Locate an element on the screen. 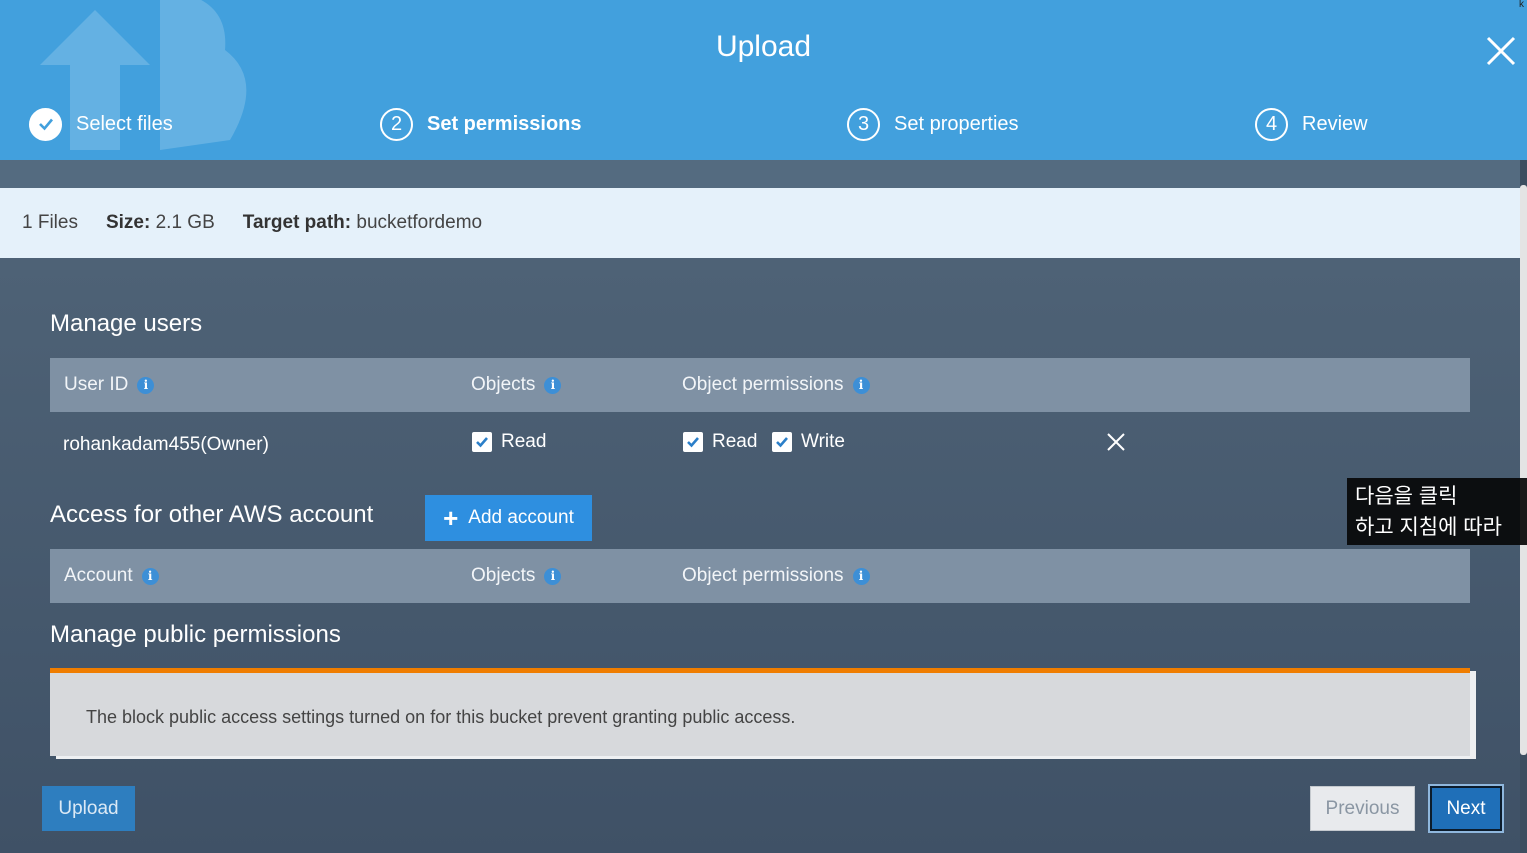 This screenshot has height=853, width=1527. col-account: Account i is located at coordinates (111, 576).